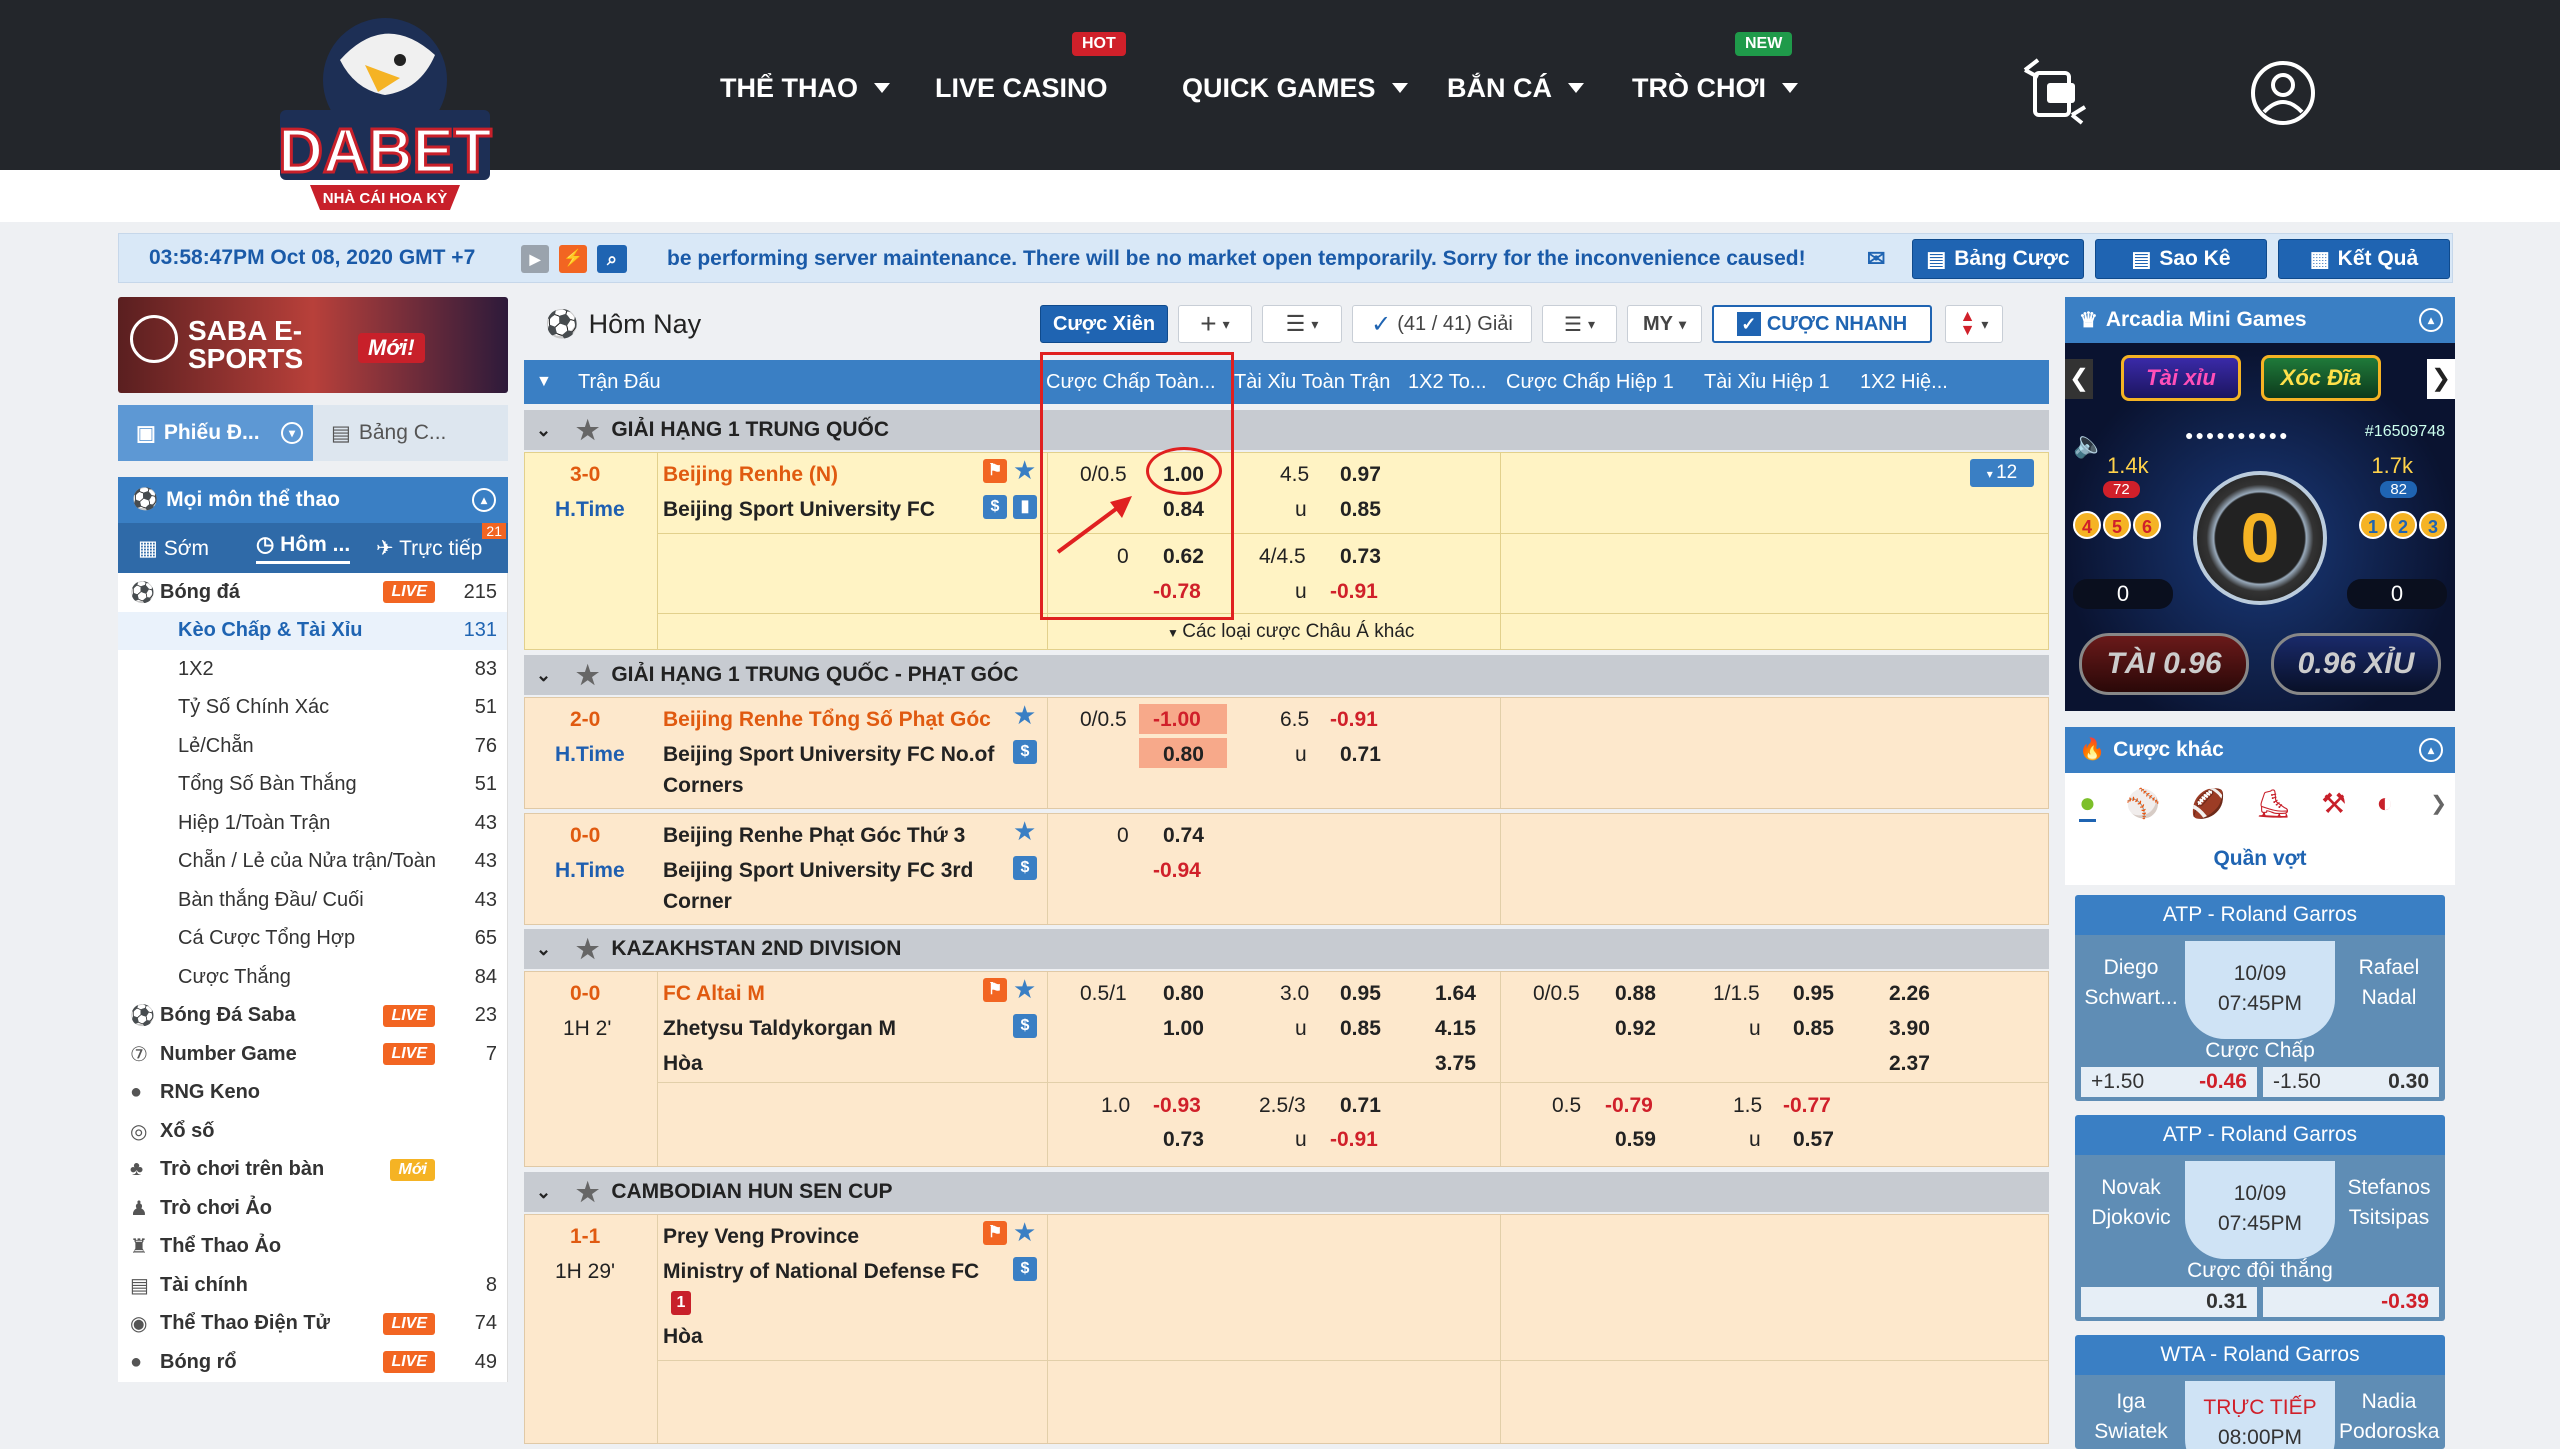  I want to click on sidebar-subitem: Tỷ Số Chính Xác 51, so click(312, 707).